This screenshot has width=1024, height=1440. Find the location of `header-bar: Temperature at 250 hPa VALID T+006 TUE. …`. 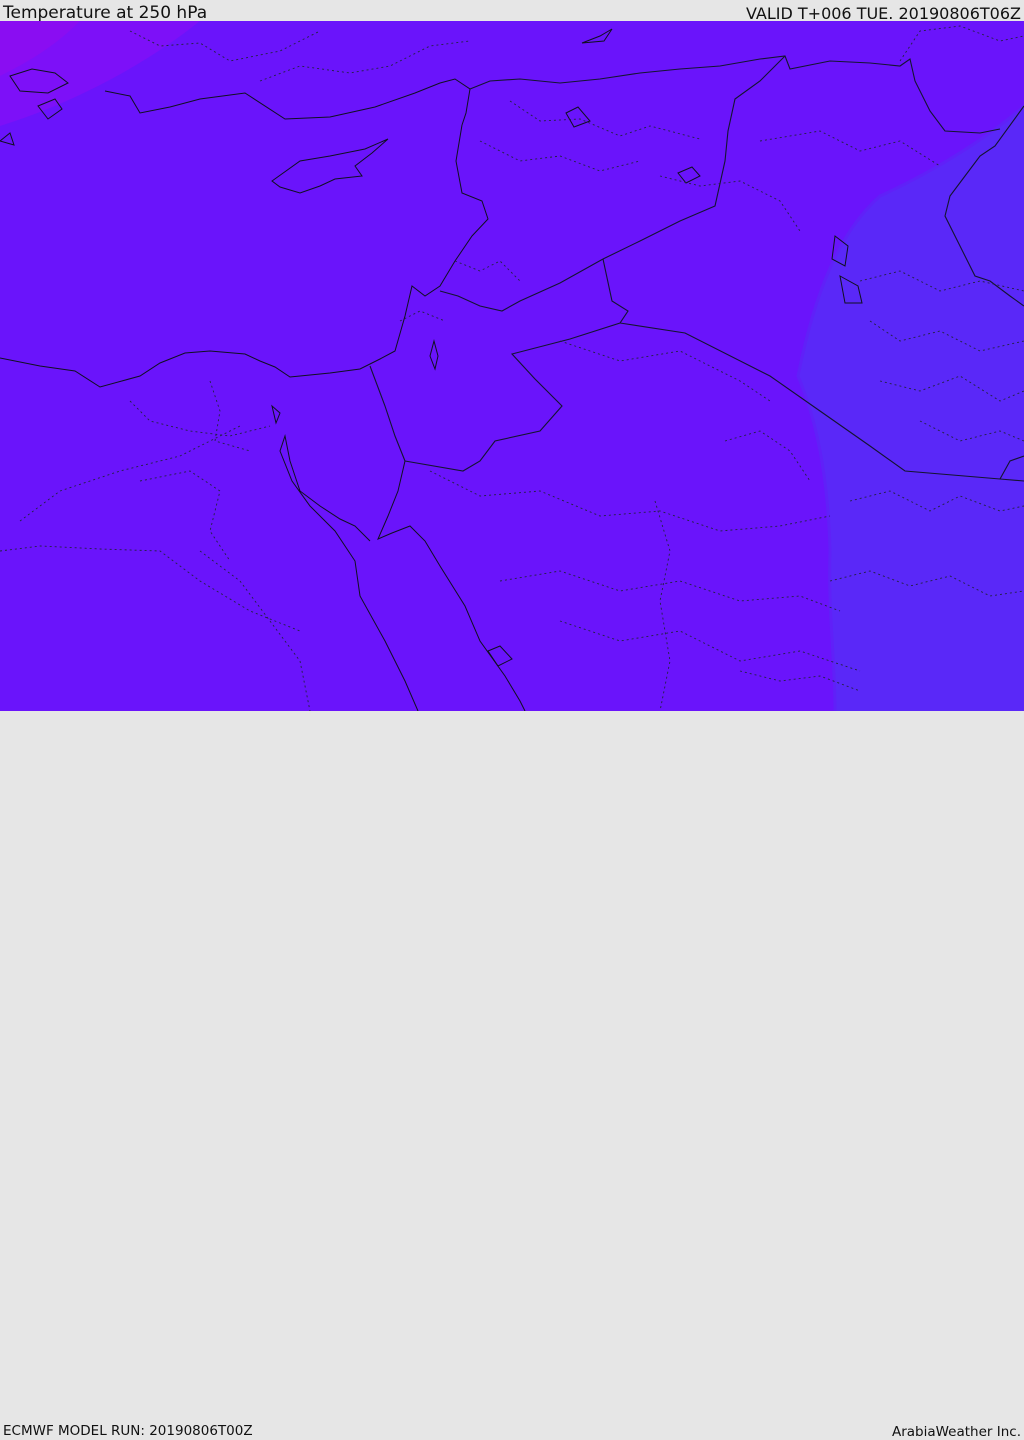

header-bar: Temperature at 250 hPa VALID T+006 TUE. … is located at coordinates (512, 11).